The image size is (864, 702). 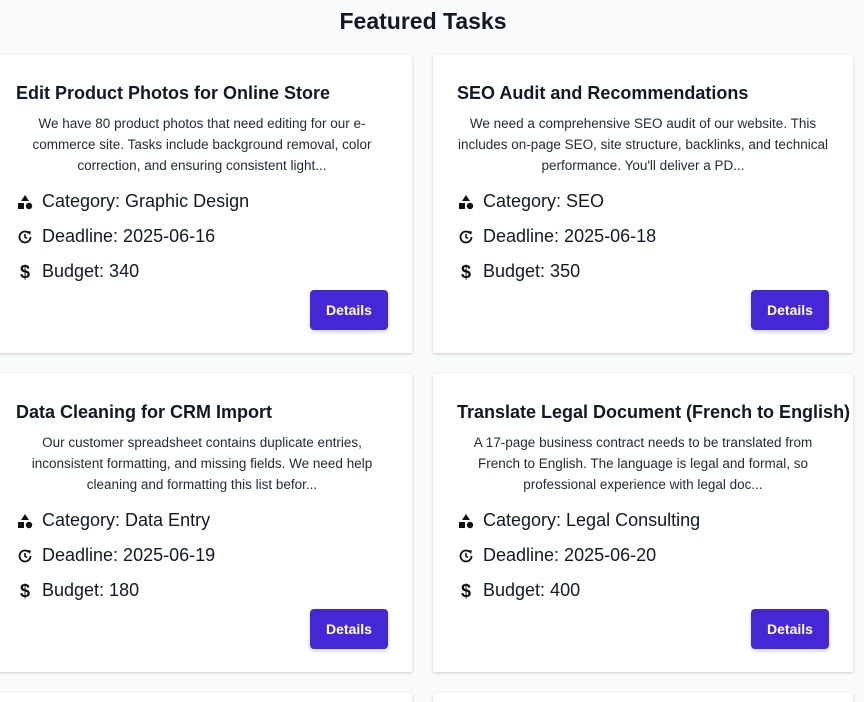 I want to click on task-deadline: Deadline: 2025-06-20, so click(x=643, y=555).